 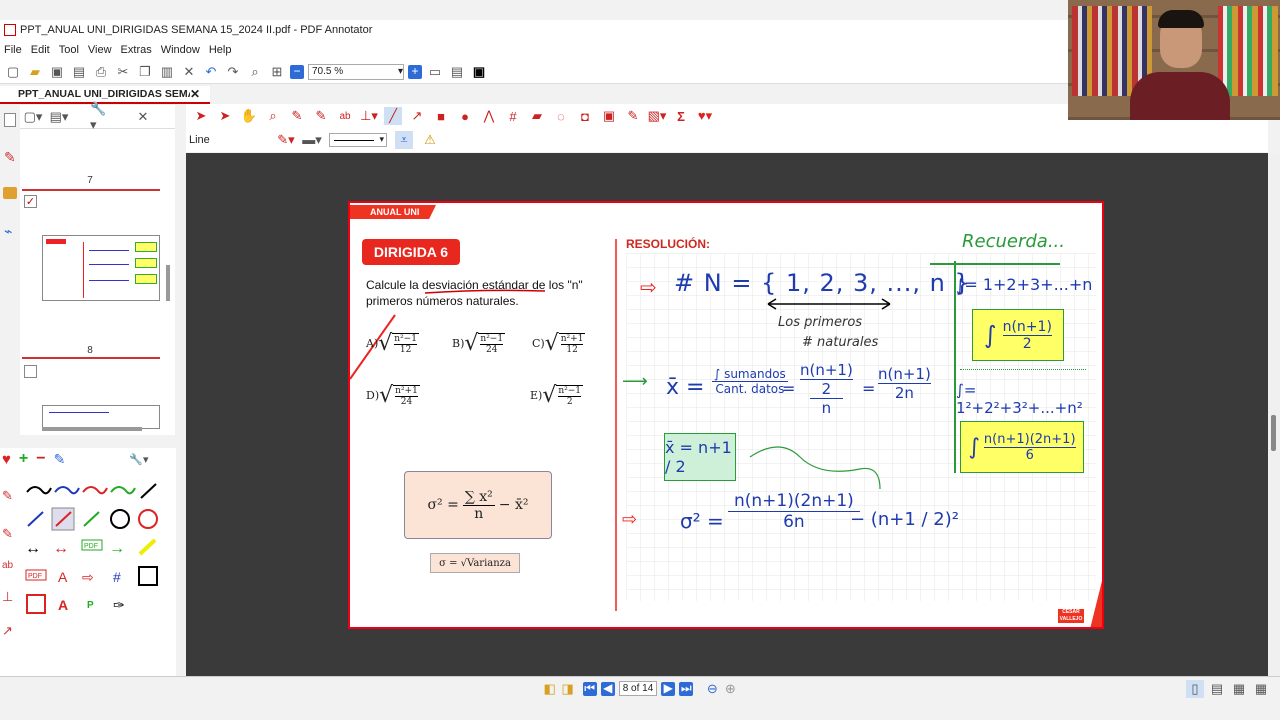 What do you see at coordinates (513, 116) in the screenshot?
I see `numbered-tool-icon: #` at bounding box center [513, 116].